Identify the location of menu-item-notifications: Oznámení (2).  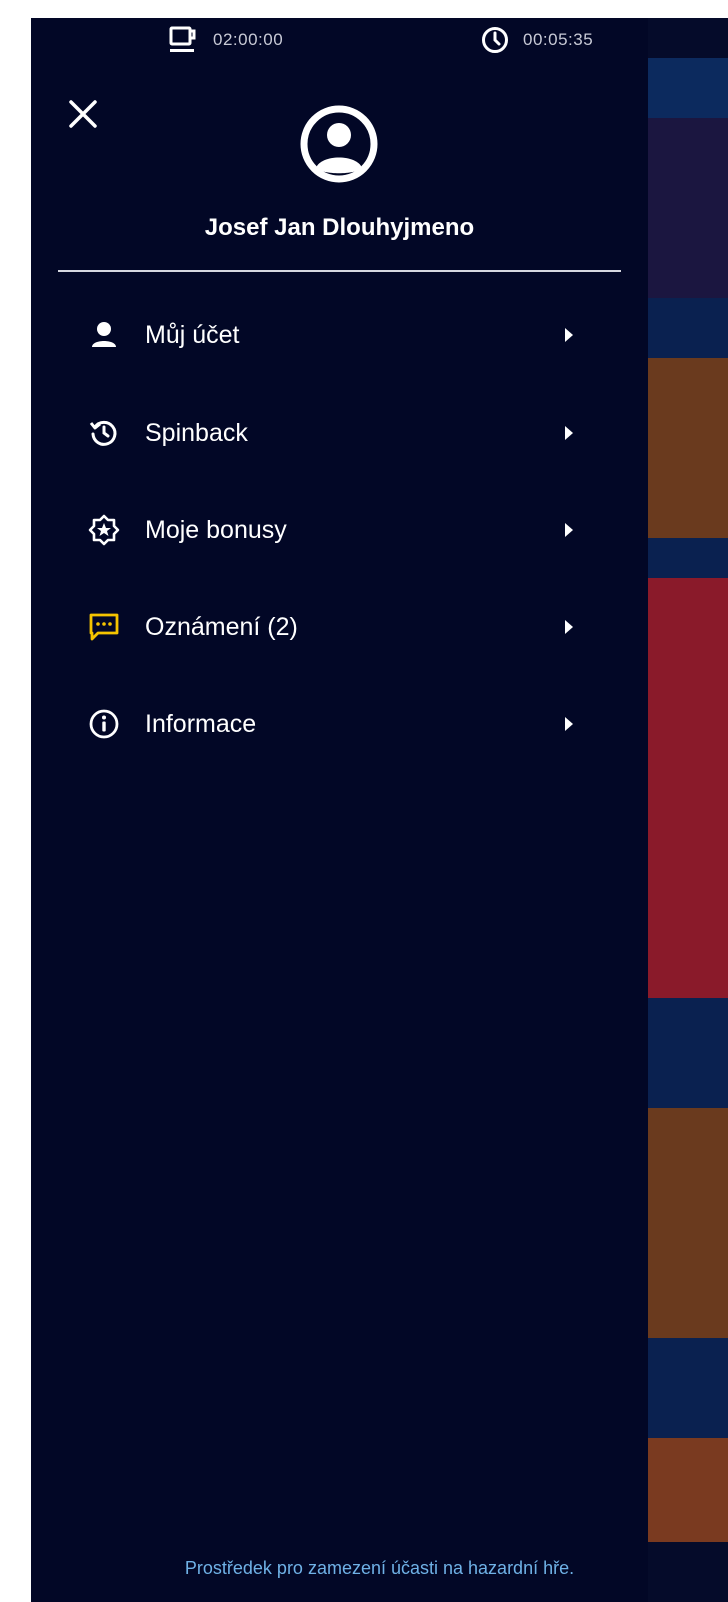
(339, 627).